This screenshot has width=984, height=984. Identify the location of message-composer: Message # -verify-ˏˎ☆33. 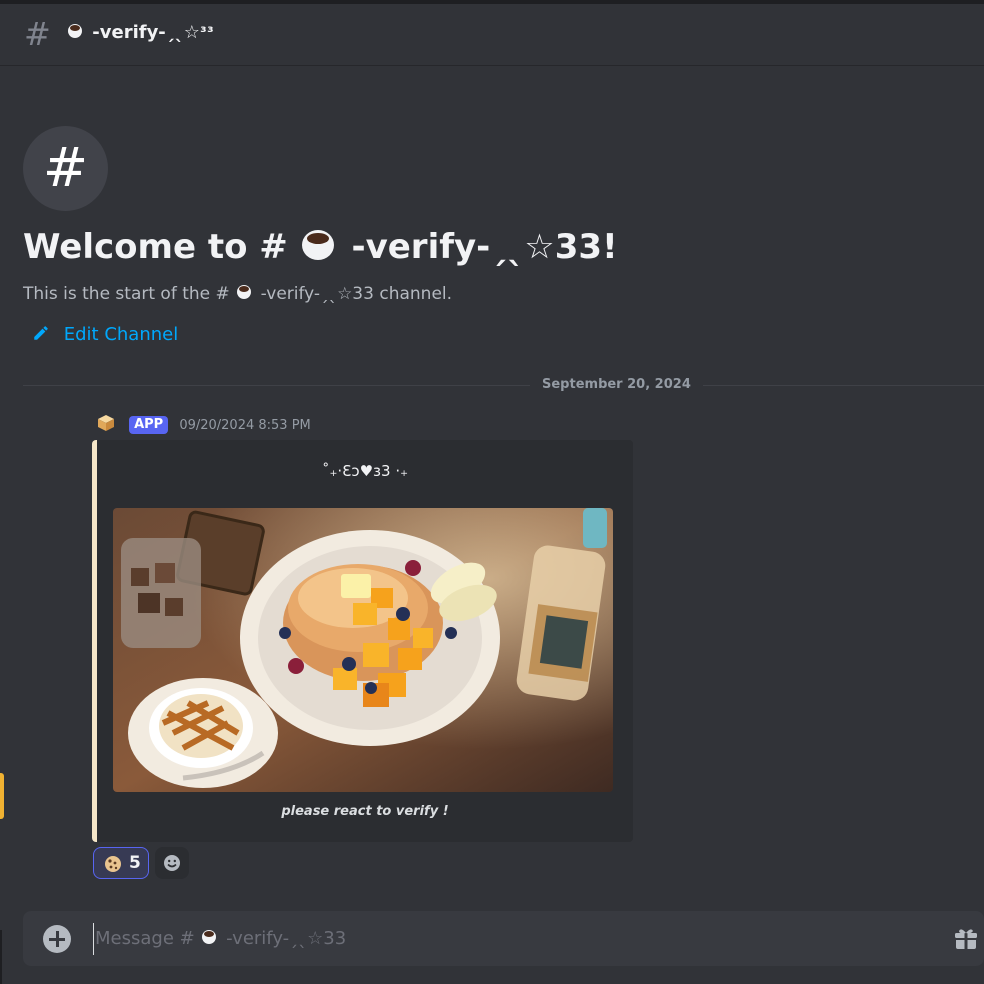
(503, 938).